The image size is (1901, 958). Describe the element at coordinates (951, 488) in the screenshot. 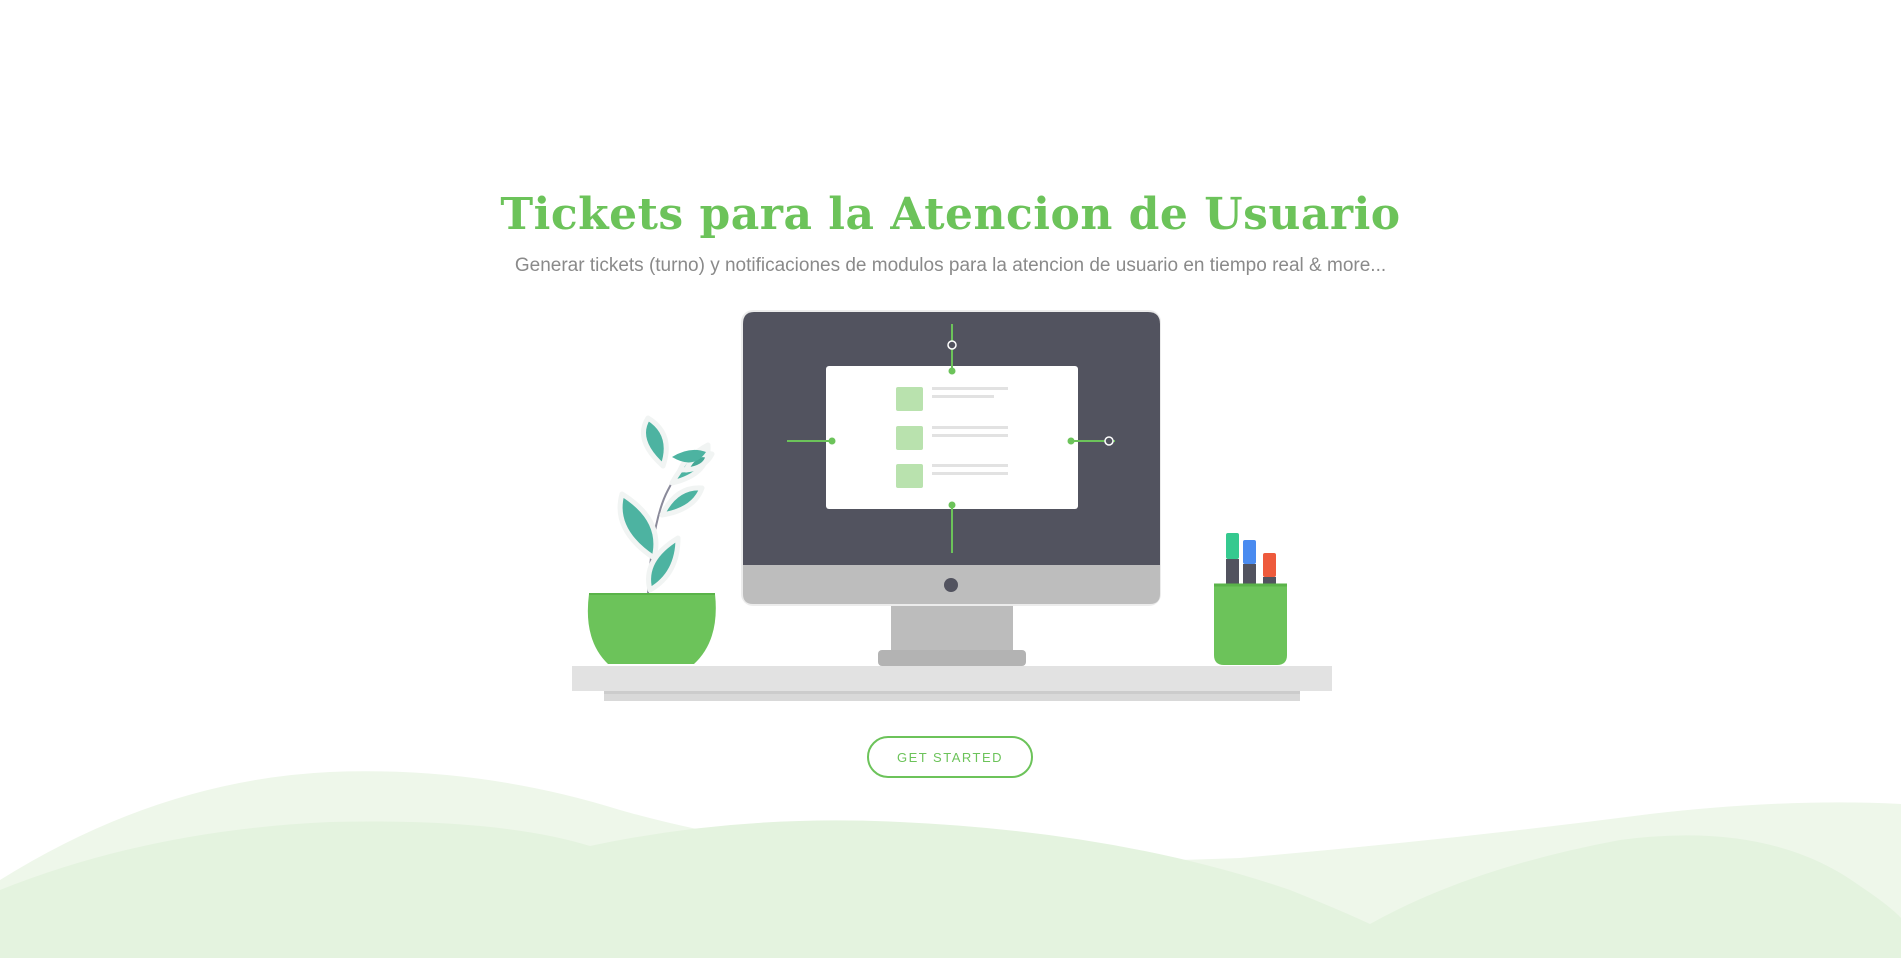

I see `desktop-monitor-icon` at that location.